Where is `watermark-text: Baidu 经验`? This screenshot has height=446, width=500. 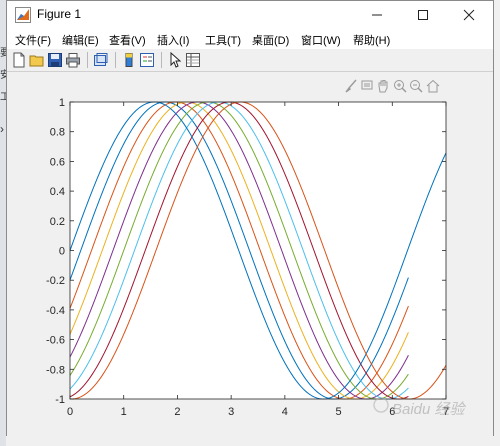 watermark-text: Baidu 经验 is located at coordinates (429, 409).